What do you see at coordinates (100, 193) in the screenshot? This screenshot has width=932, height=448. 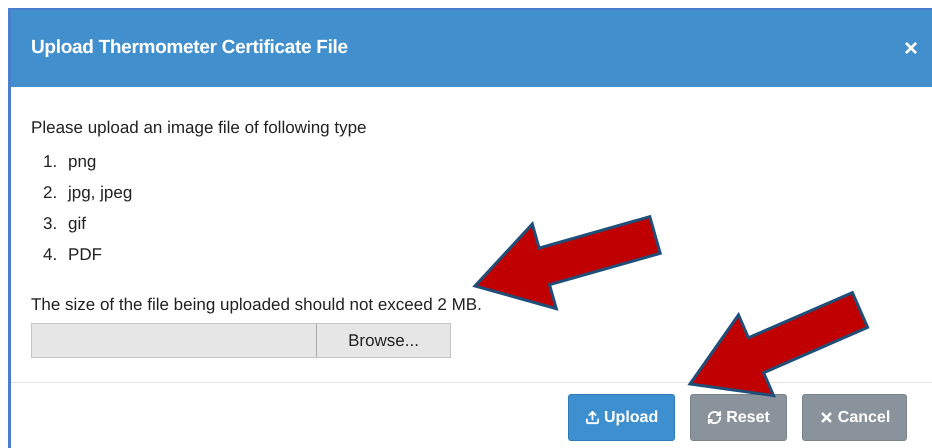 I see `file-type: jpg, jpeg` at bounding box center [100, 193].